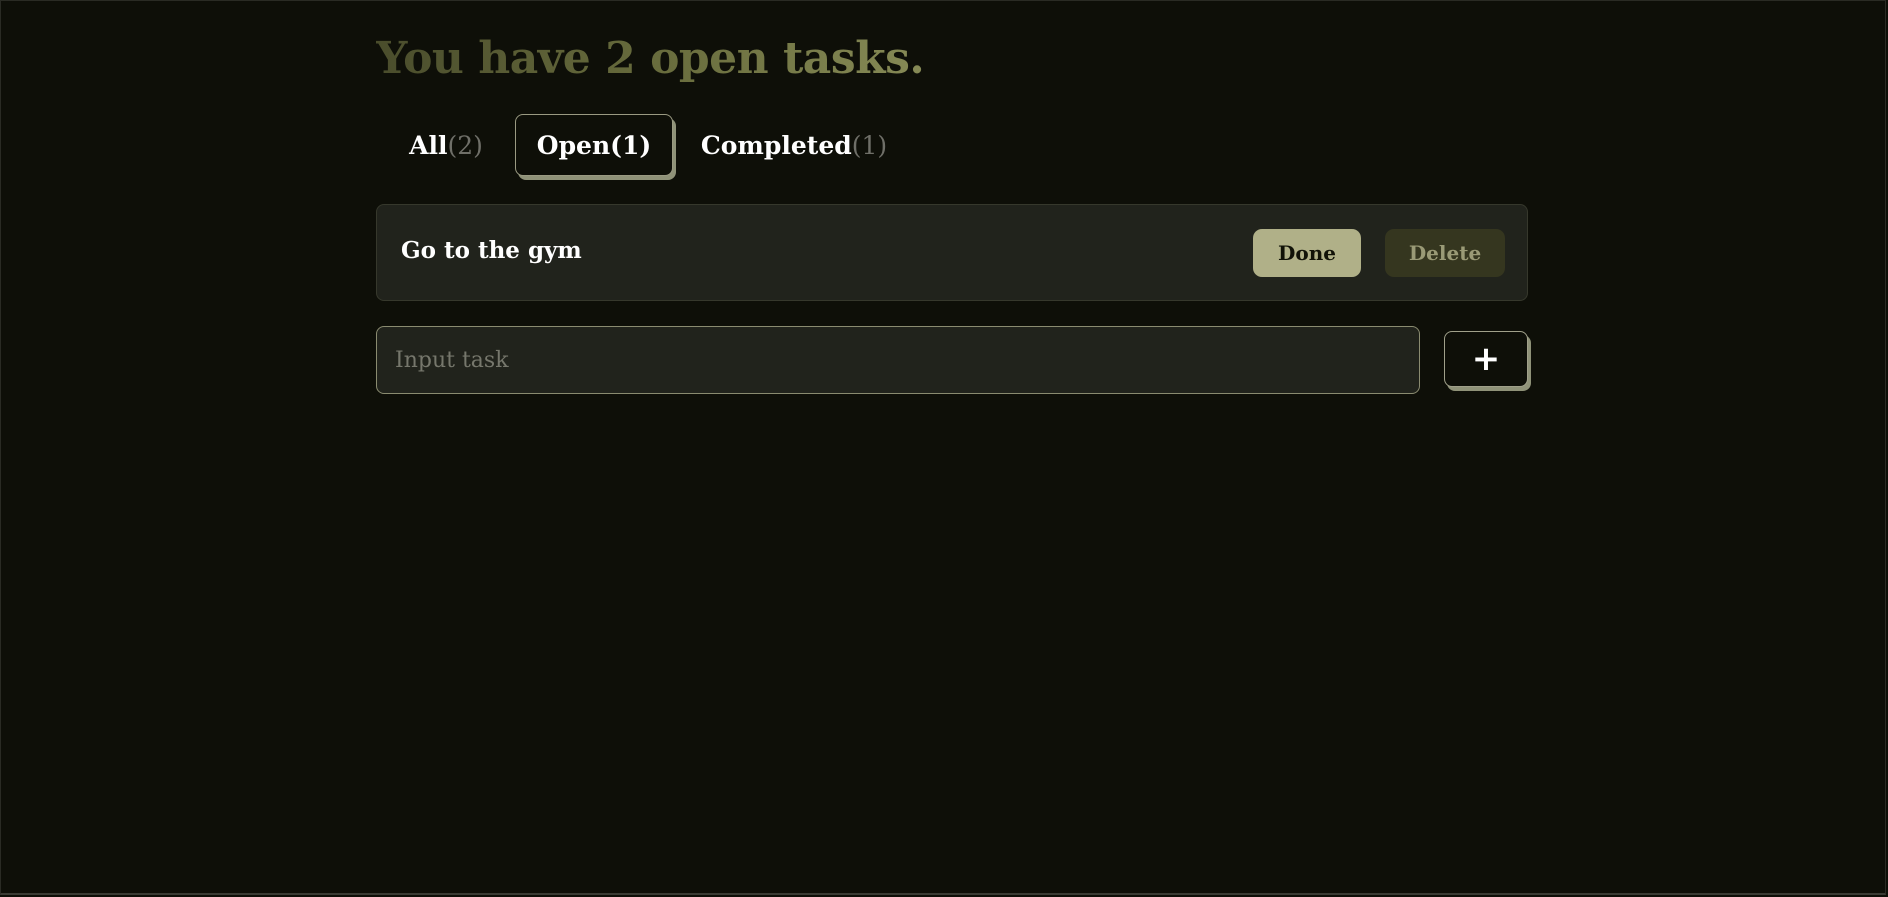 The width and height of the screenshot is (1888, 897). I want to click on tab-completed-label: Completed, so click(776, 145).